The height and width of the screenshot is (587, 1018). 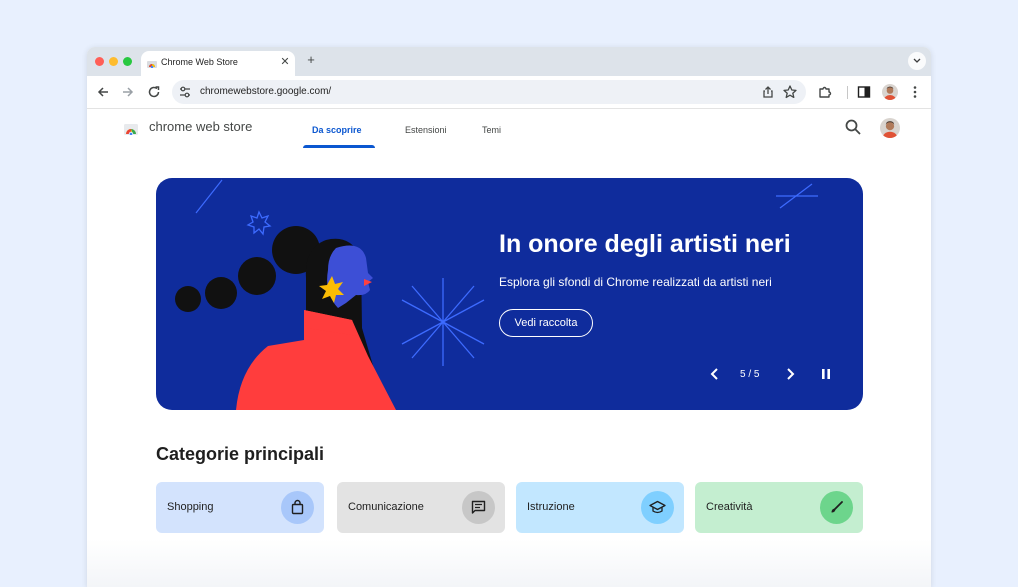 I want to click on account-avatar, so click(x=890, y=128).